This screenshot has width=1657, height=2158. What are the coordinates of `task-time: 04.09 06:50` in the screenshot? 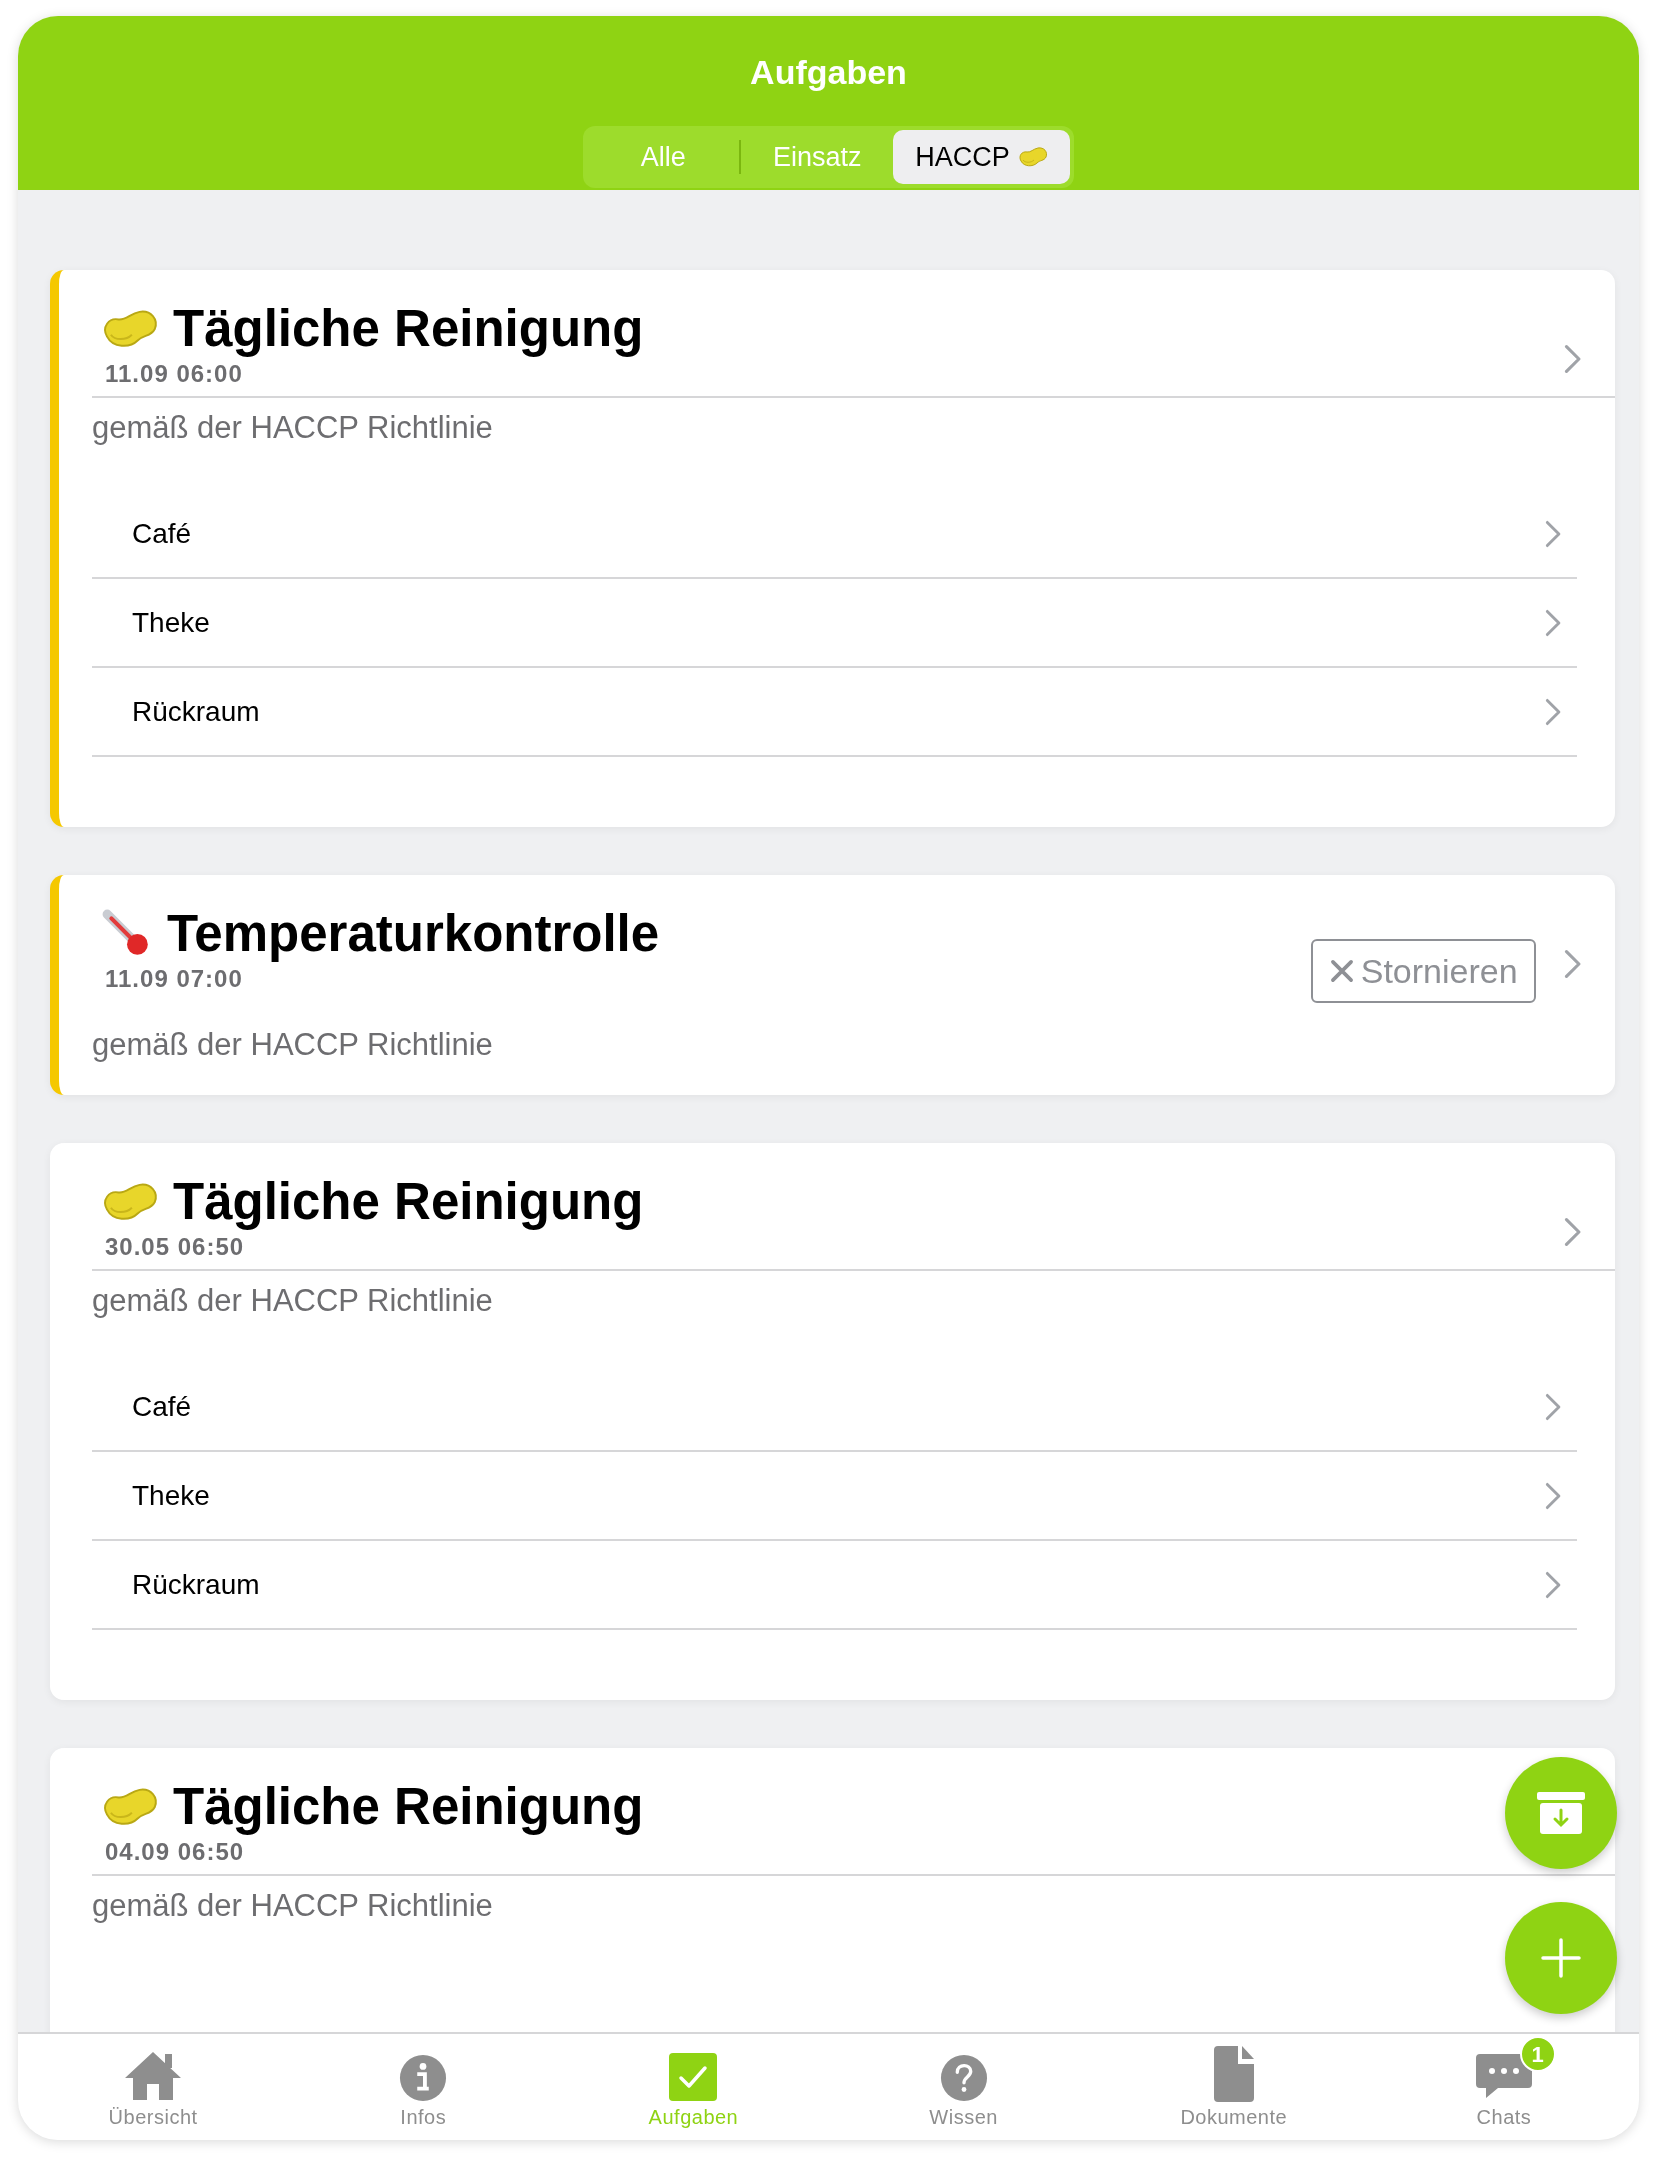 It's located at (175, 1852).